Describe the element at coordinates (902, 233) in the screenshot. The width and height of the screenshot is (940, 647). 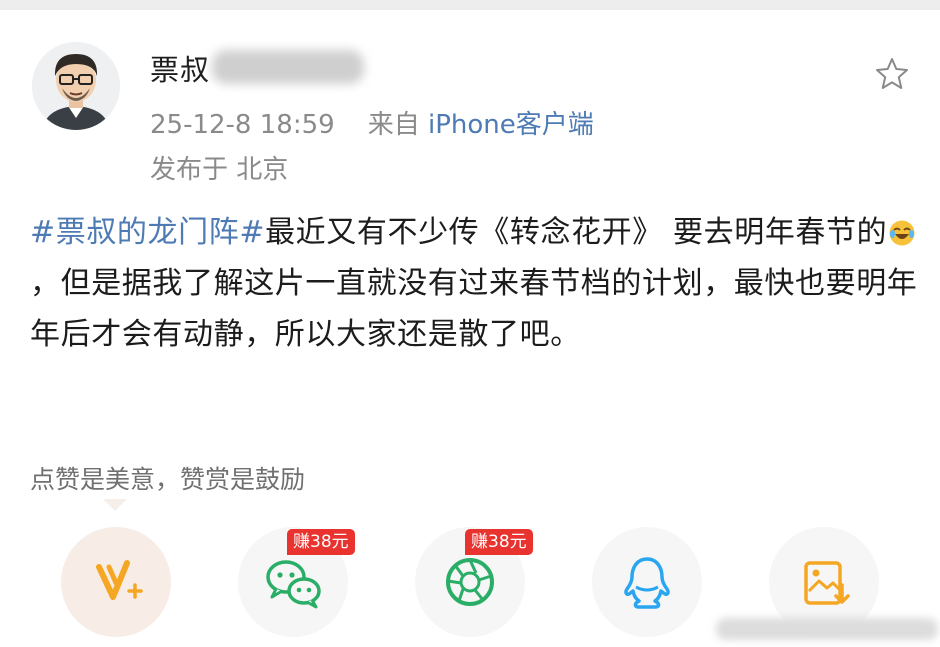
I see `laugh-cry-emoji-icon` at that location.